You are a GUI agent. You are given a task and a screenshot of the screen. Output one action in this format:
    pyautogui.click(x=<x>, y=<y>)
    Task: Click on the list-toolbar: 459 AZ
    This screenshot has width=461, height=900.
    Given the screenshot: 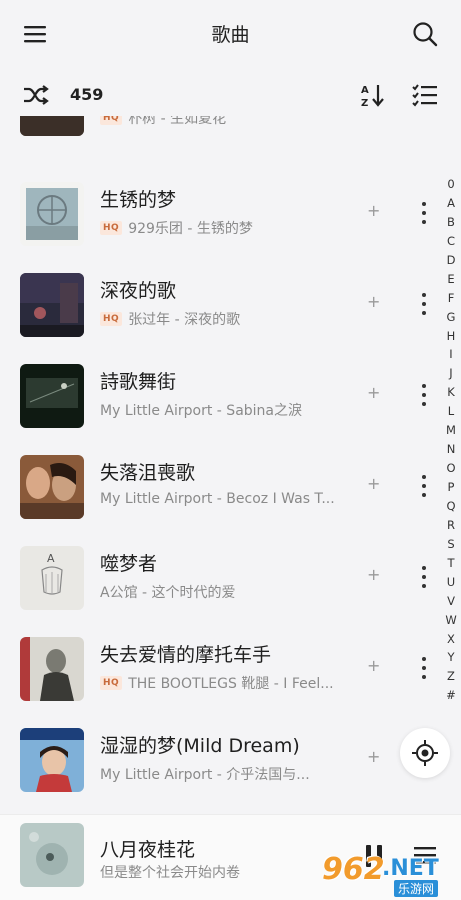 What is the action you would take?
    pyautogui.click(x=230, y=95)
    